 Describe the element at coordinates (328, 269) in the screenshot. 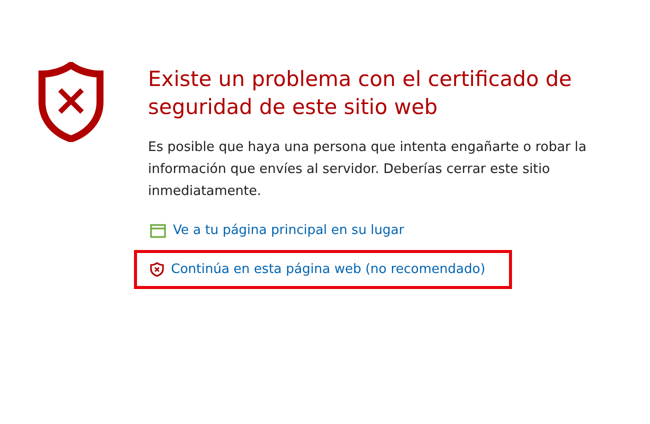

I see `link: Continúa en esta página web (no recomendado)` at that location.